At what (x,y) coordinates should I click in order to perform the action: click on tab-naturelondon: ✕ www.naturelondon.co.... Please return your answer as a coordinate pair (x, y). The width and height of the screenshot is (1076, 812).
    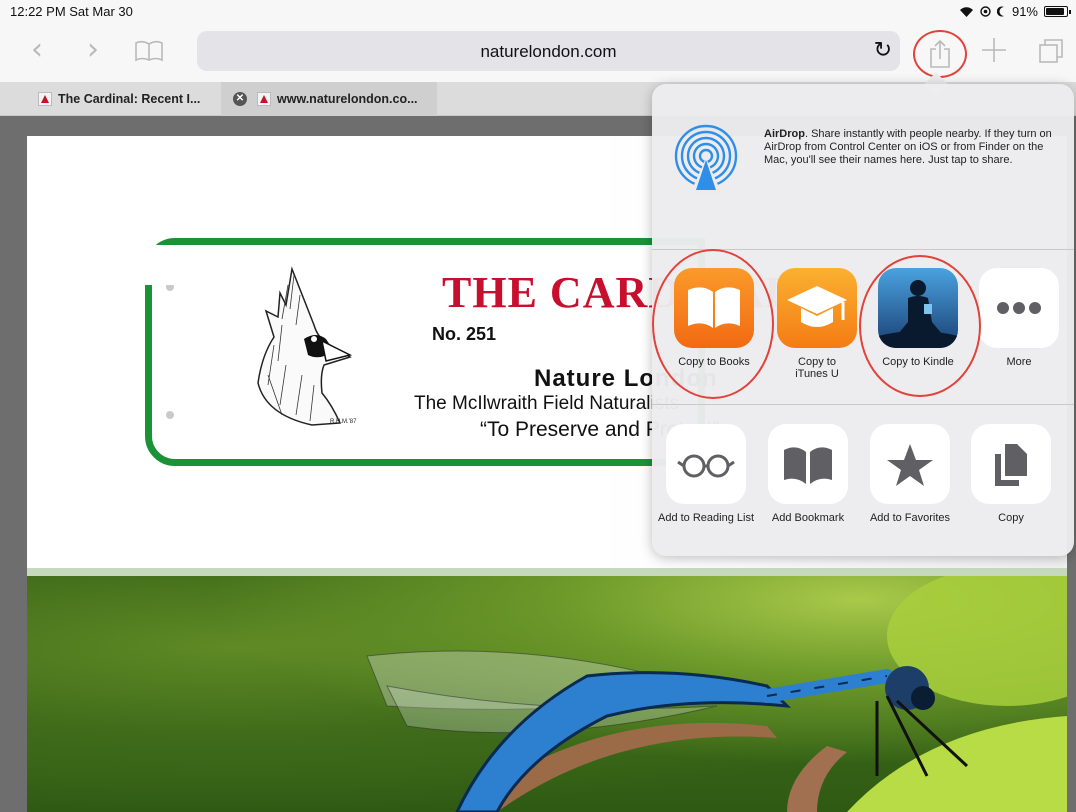
    Looking at the image, I should click on (329, 99).